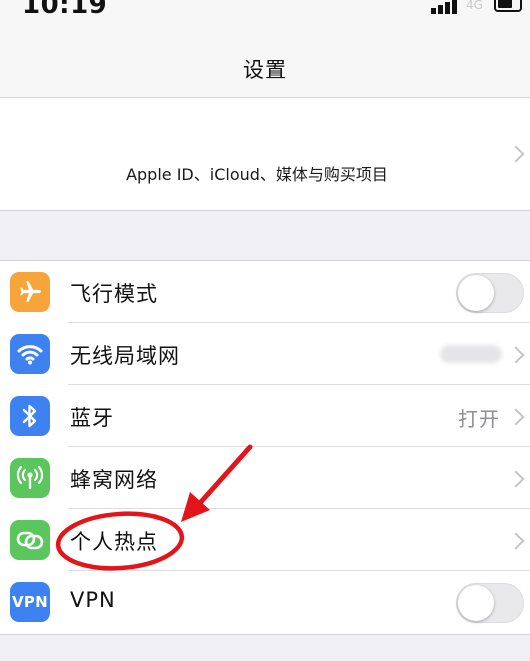  What do you see at coordinates (265, 354) in the screenshot?
I see `settings-row-wifi: 无线局域网` at bounding box center [265, 354].